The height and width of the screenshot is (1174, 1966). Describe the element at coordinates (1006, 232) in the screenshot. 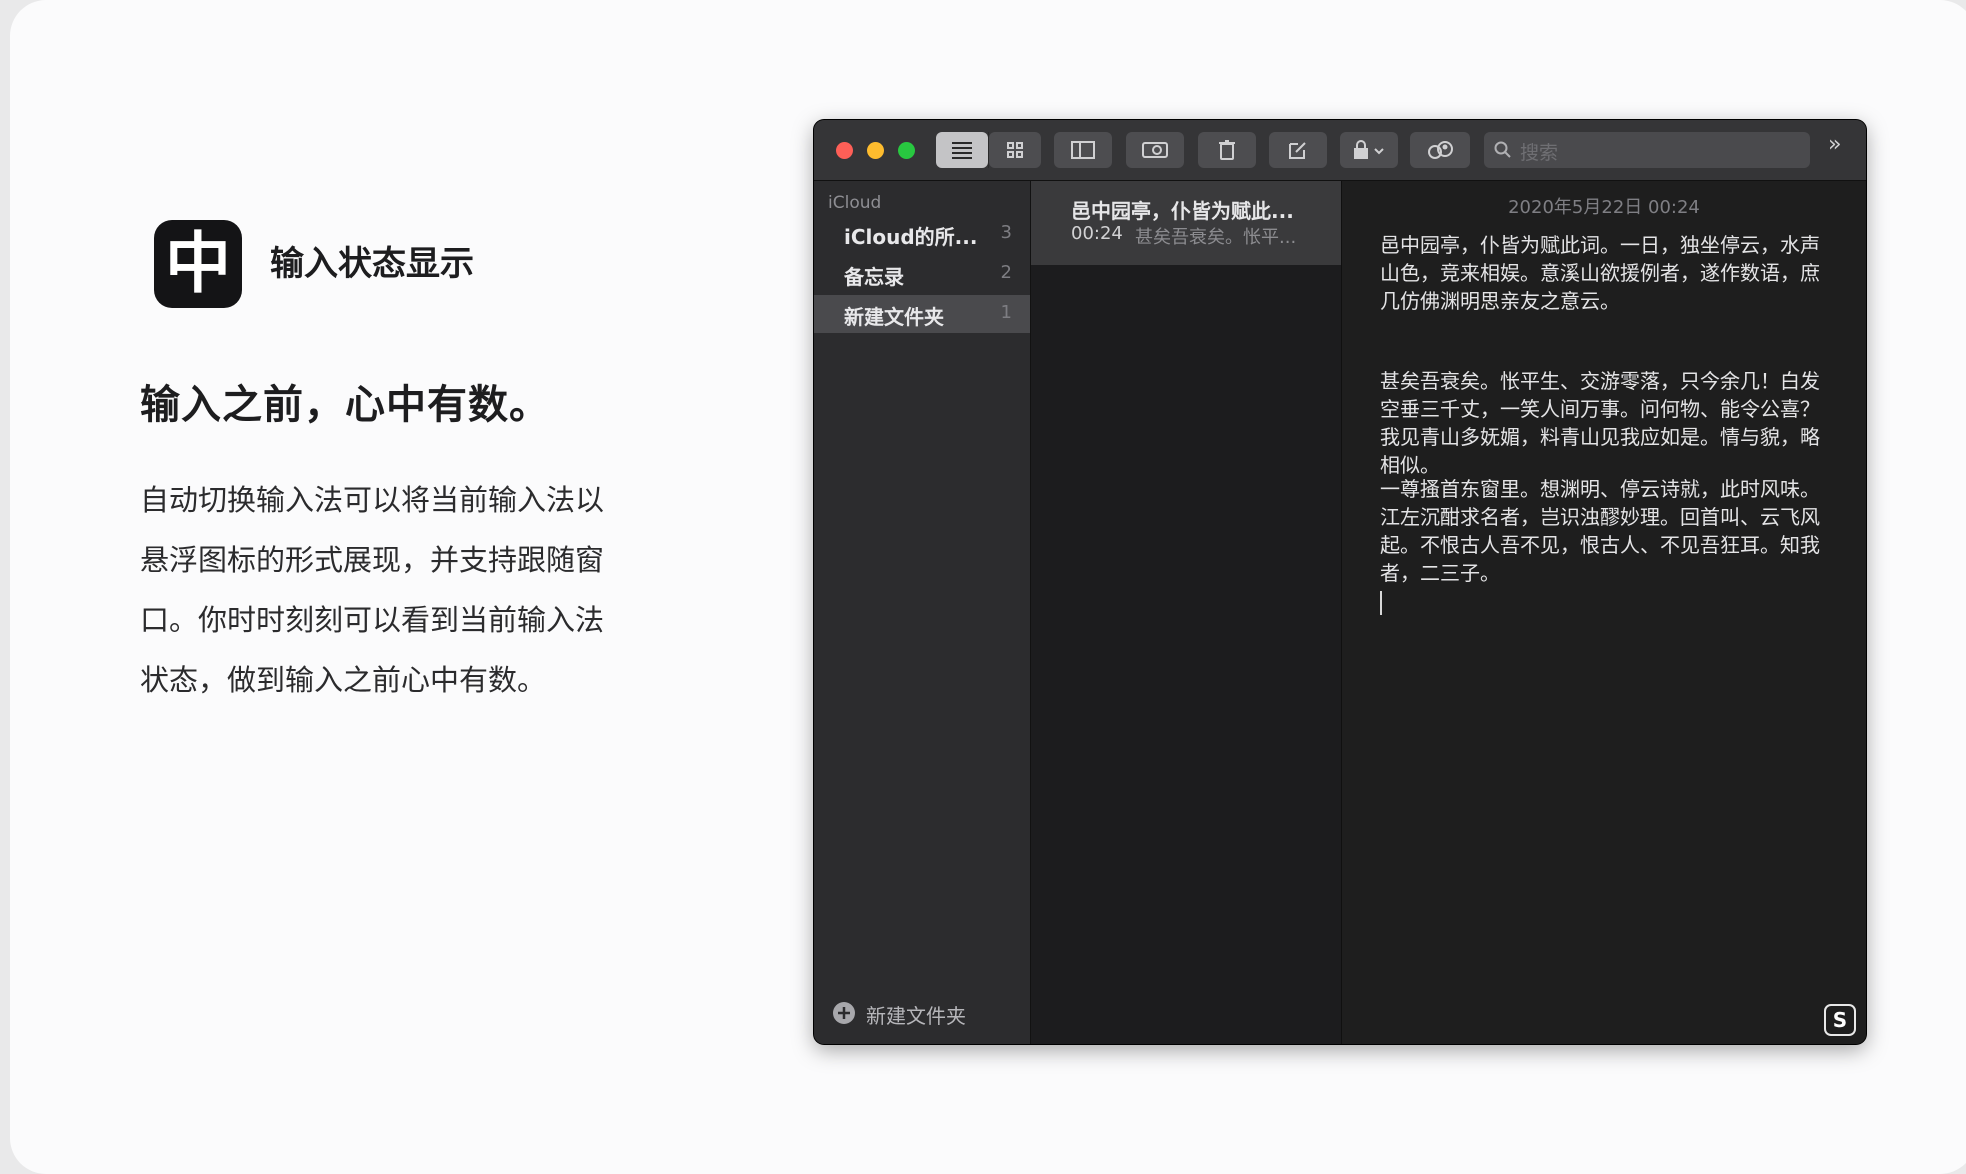

I see `folder-count: 3` at that location.